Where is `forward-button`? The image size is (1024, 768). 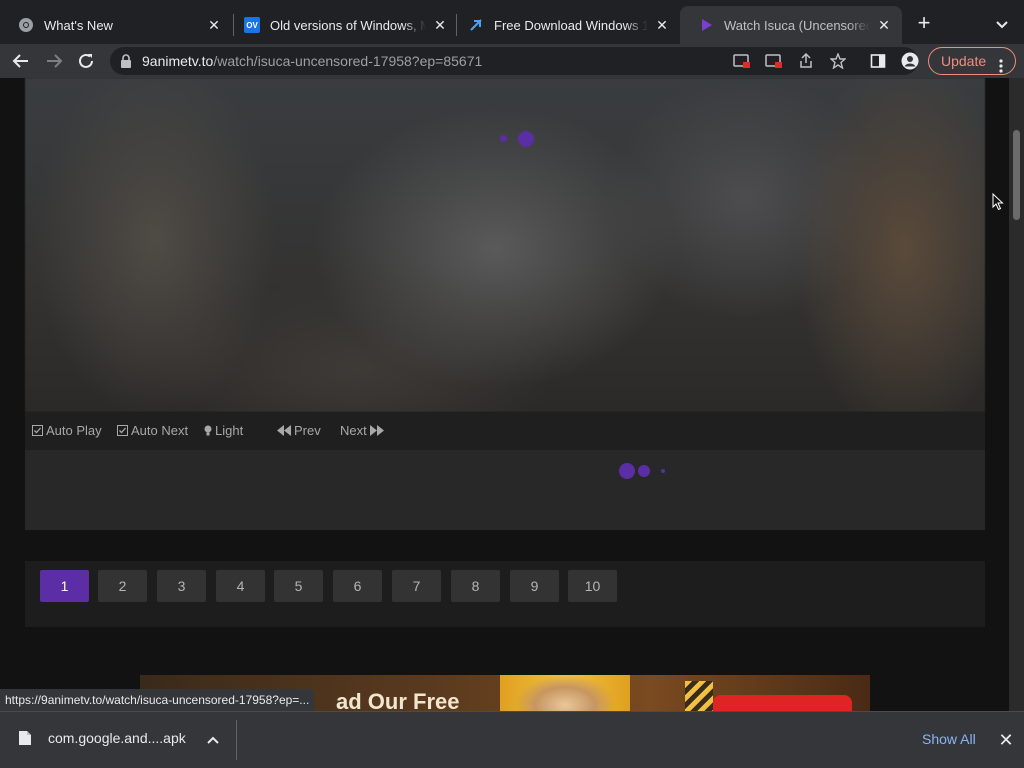 forward-button is located at coordinates (54, 61).